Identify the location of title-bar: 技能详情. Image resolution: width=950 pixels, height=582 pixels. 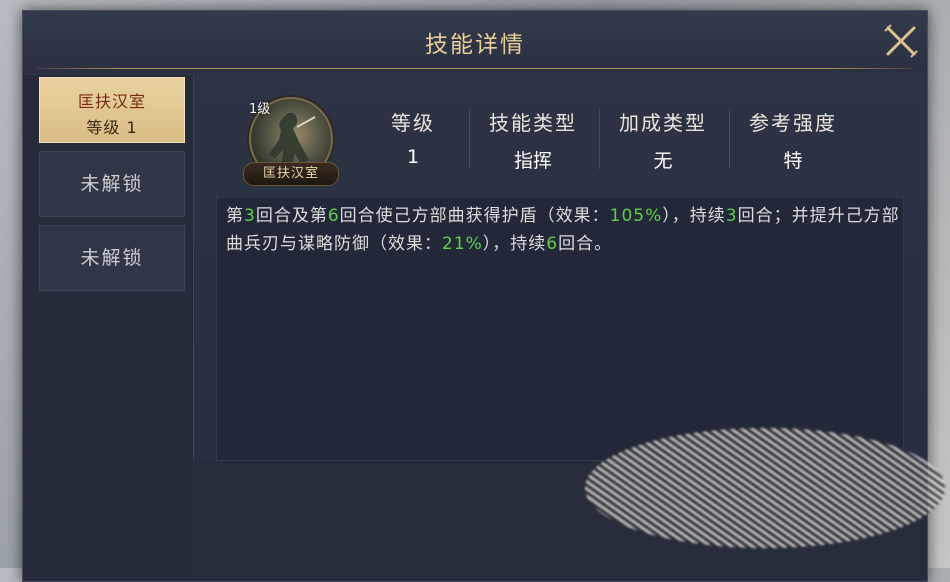
(475, 42).